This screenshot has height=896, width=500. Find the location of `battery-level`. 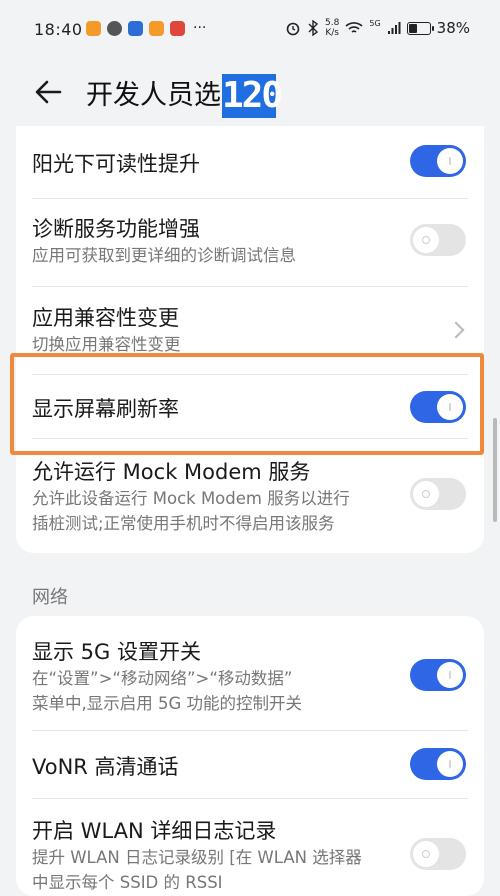

battery-level is located at coordinates (412, 28).